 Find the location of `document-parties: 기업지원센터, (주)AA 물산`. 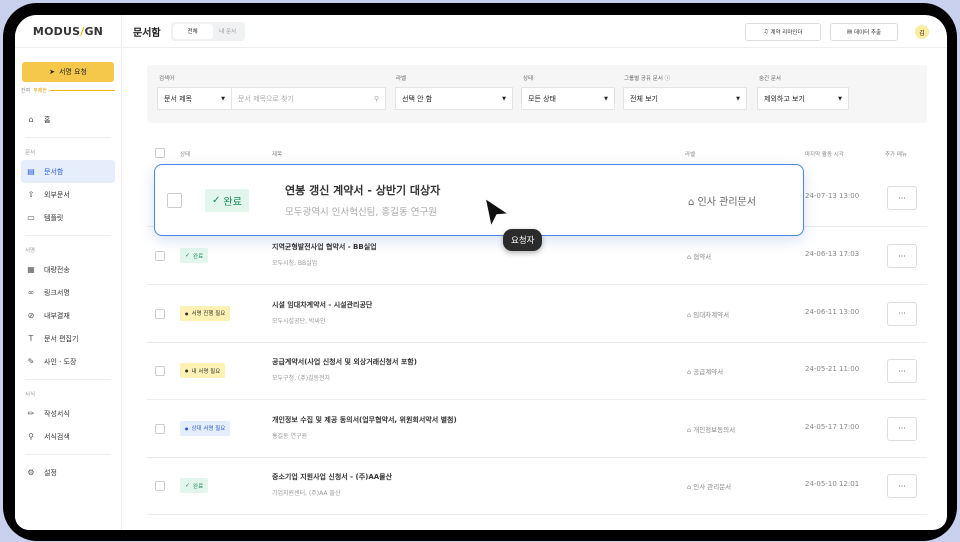

document-parties: 기업지원센터, (주)AA 물산 is located at coordinates (306, 493).